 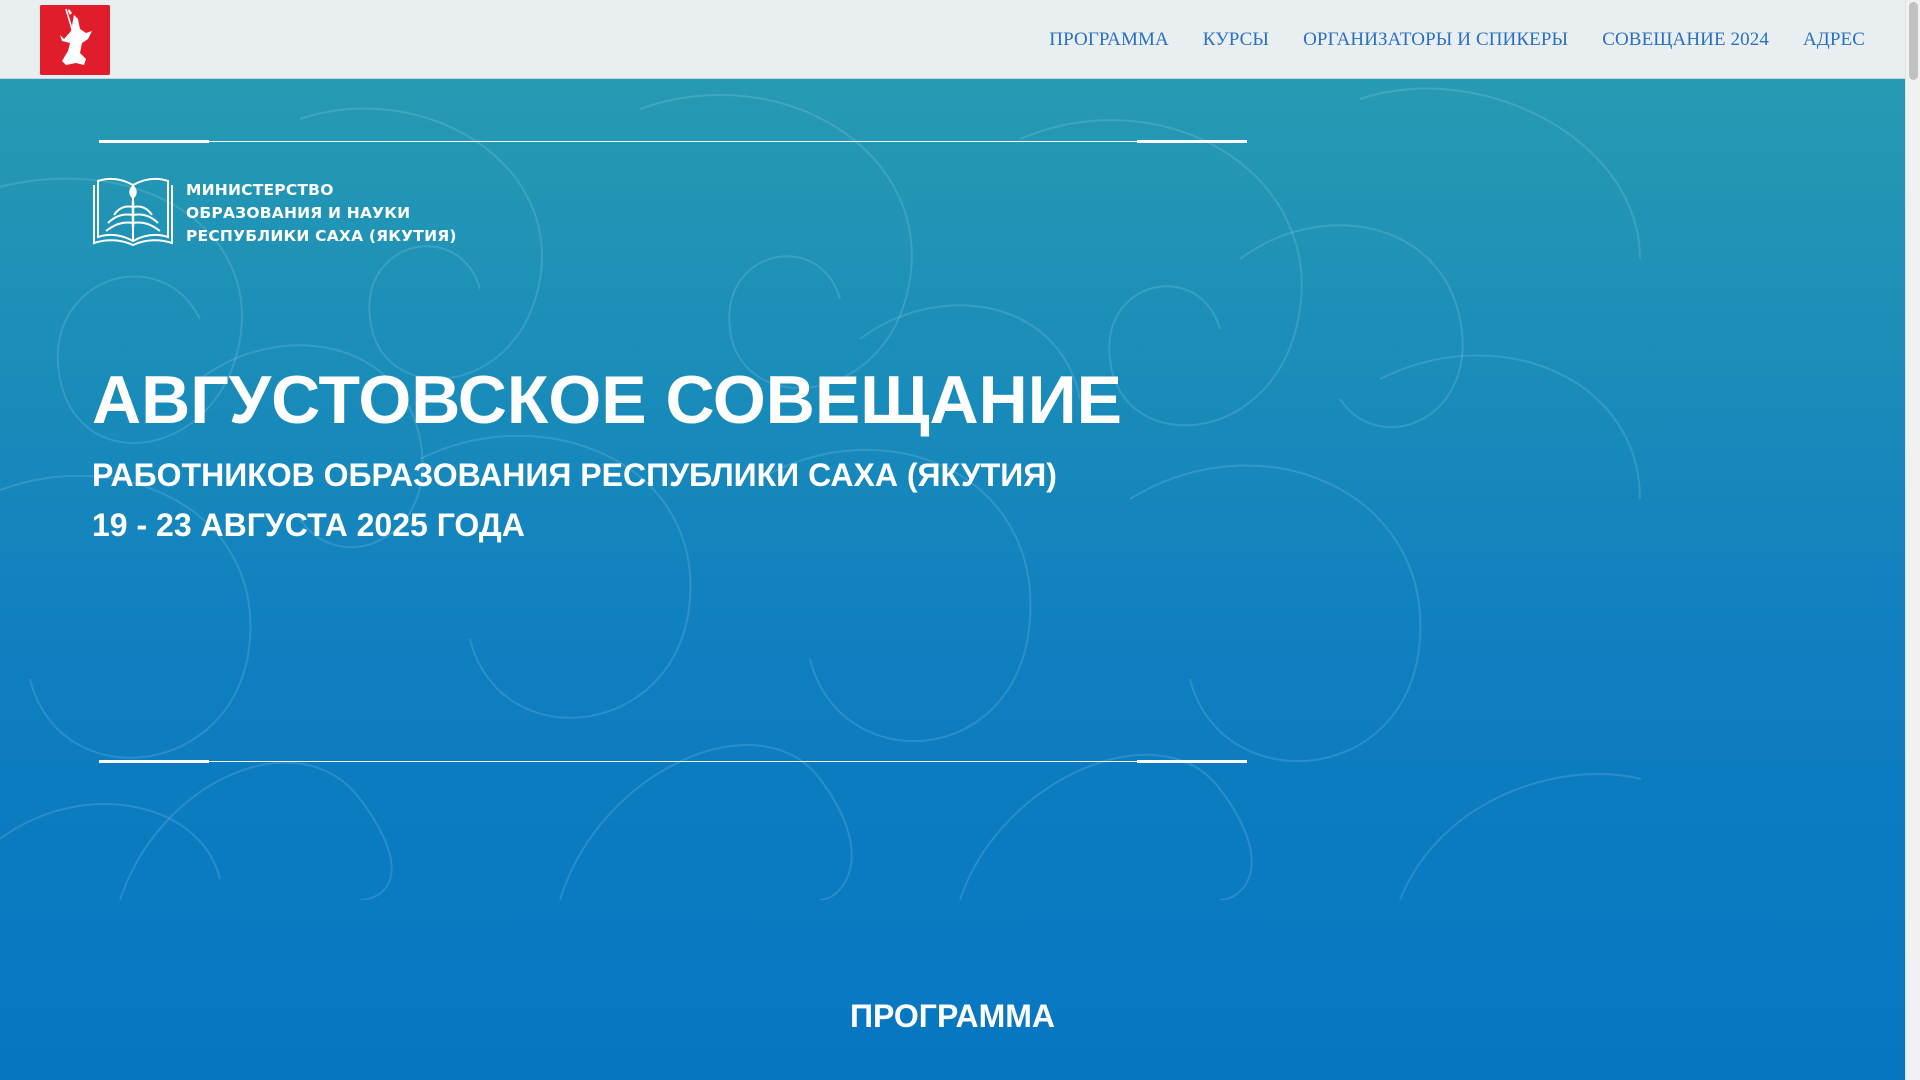 What do you see at coordinates (1912, 540) in the screenshot?
I see `page-scrollbar` at bounding box center [1912, 540].